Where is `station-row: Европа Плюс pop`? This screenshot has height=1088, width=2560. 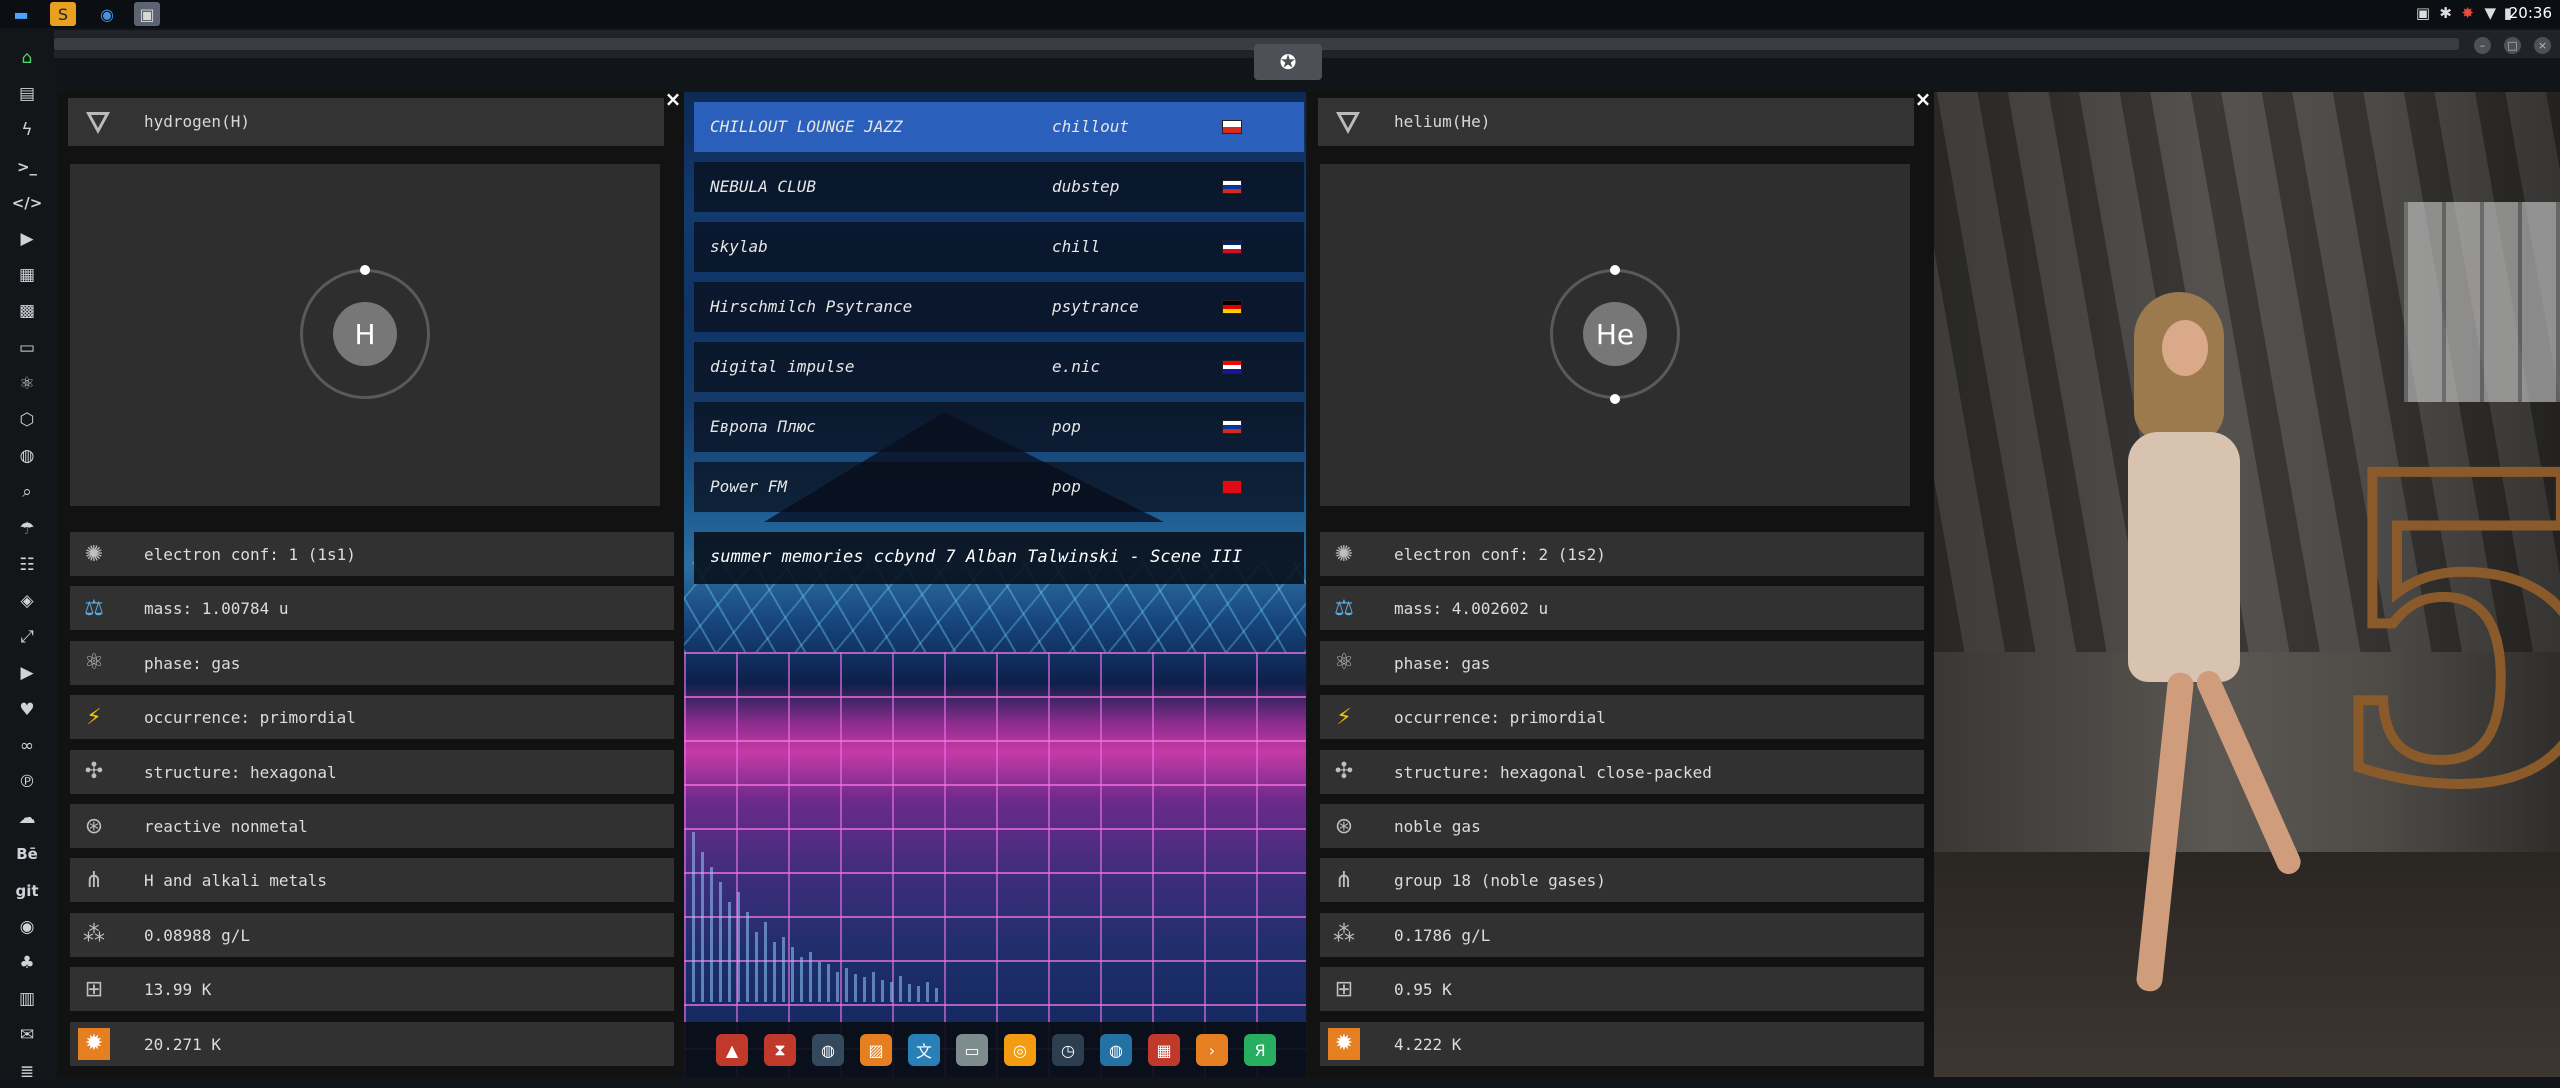 station-row: Европа Плюс pop is located at coordinates (999, 427).